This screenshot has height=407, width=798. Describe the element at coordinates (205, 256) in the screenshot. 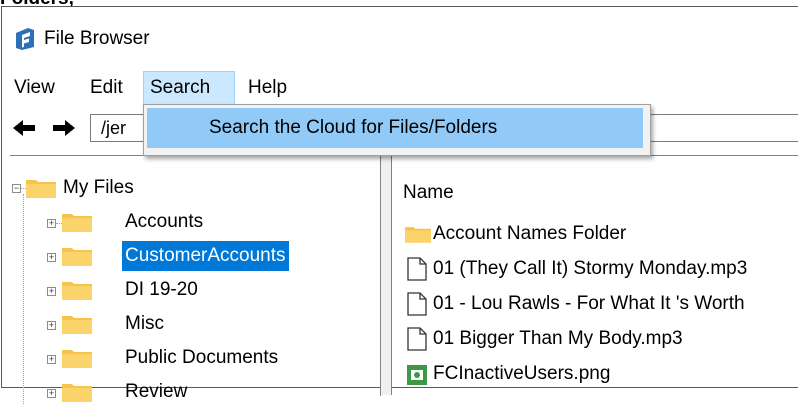

I see `tree-label-selected: CustomerAccounts` at that location.